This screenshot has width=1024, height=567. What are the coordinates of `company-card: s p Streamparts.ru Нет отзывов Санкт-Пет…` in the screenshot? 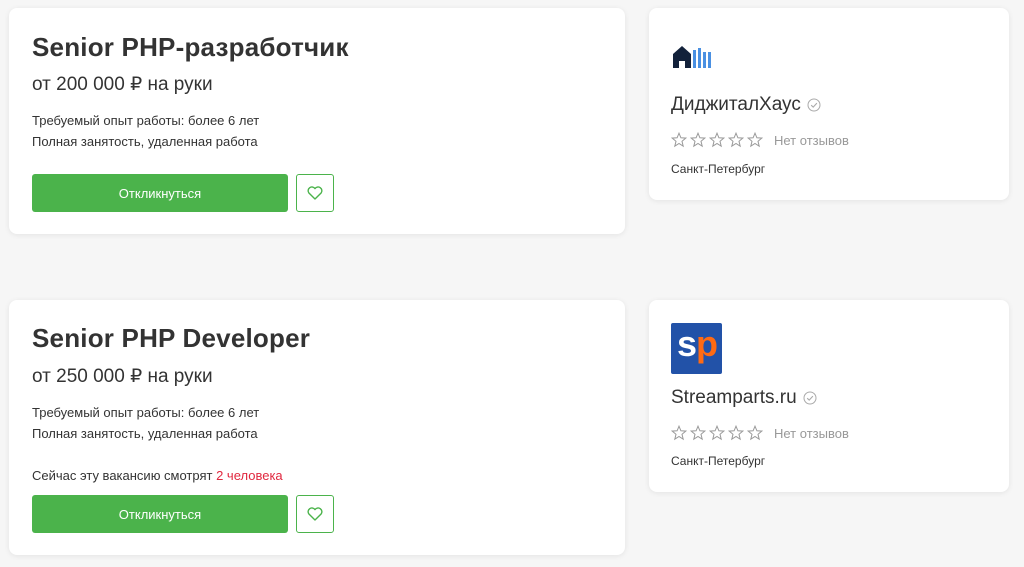 It's located at (829, 396).